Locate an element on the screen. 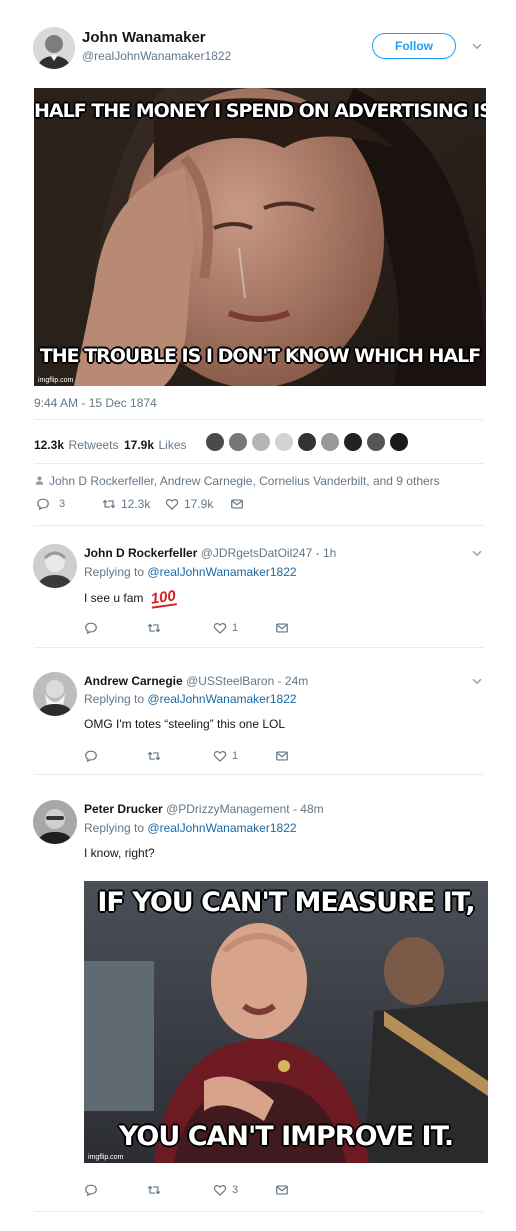 The width and height of the screenshot is (516, 1231). follow-button: Follow is located at coordinates (414, 46).